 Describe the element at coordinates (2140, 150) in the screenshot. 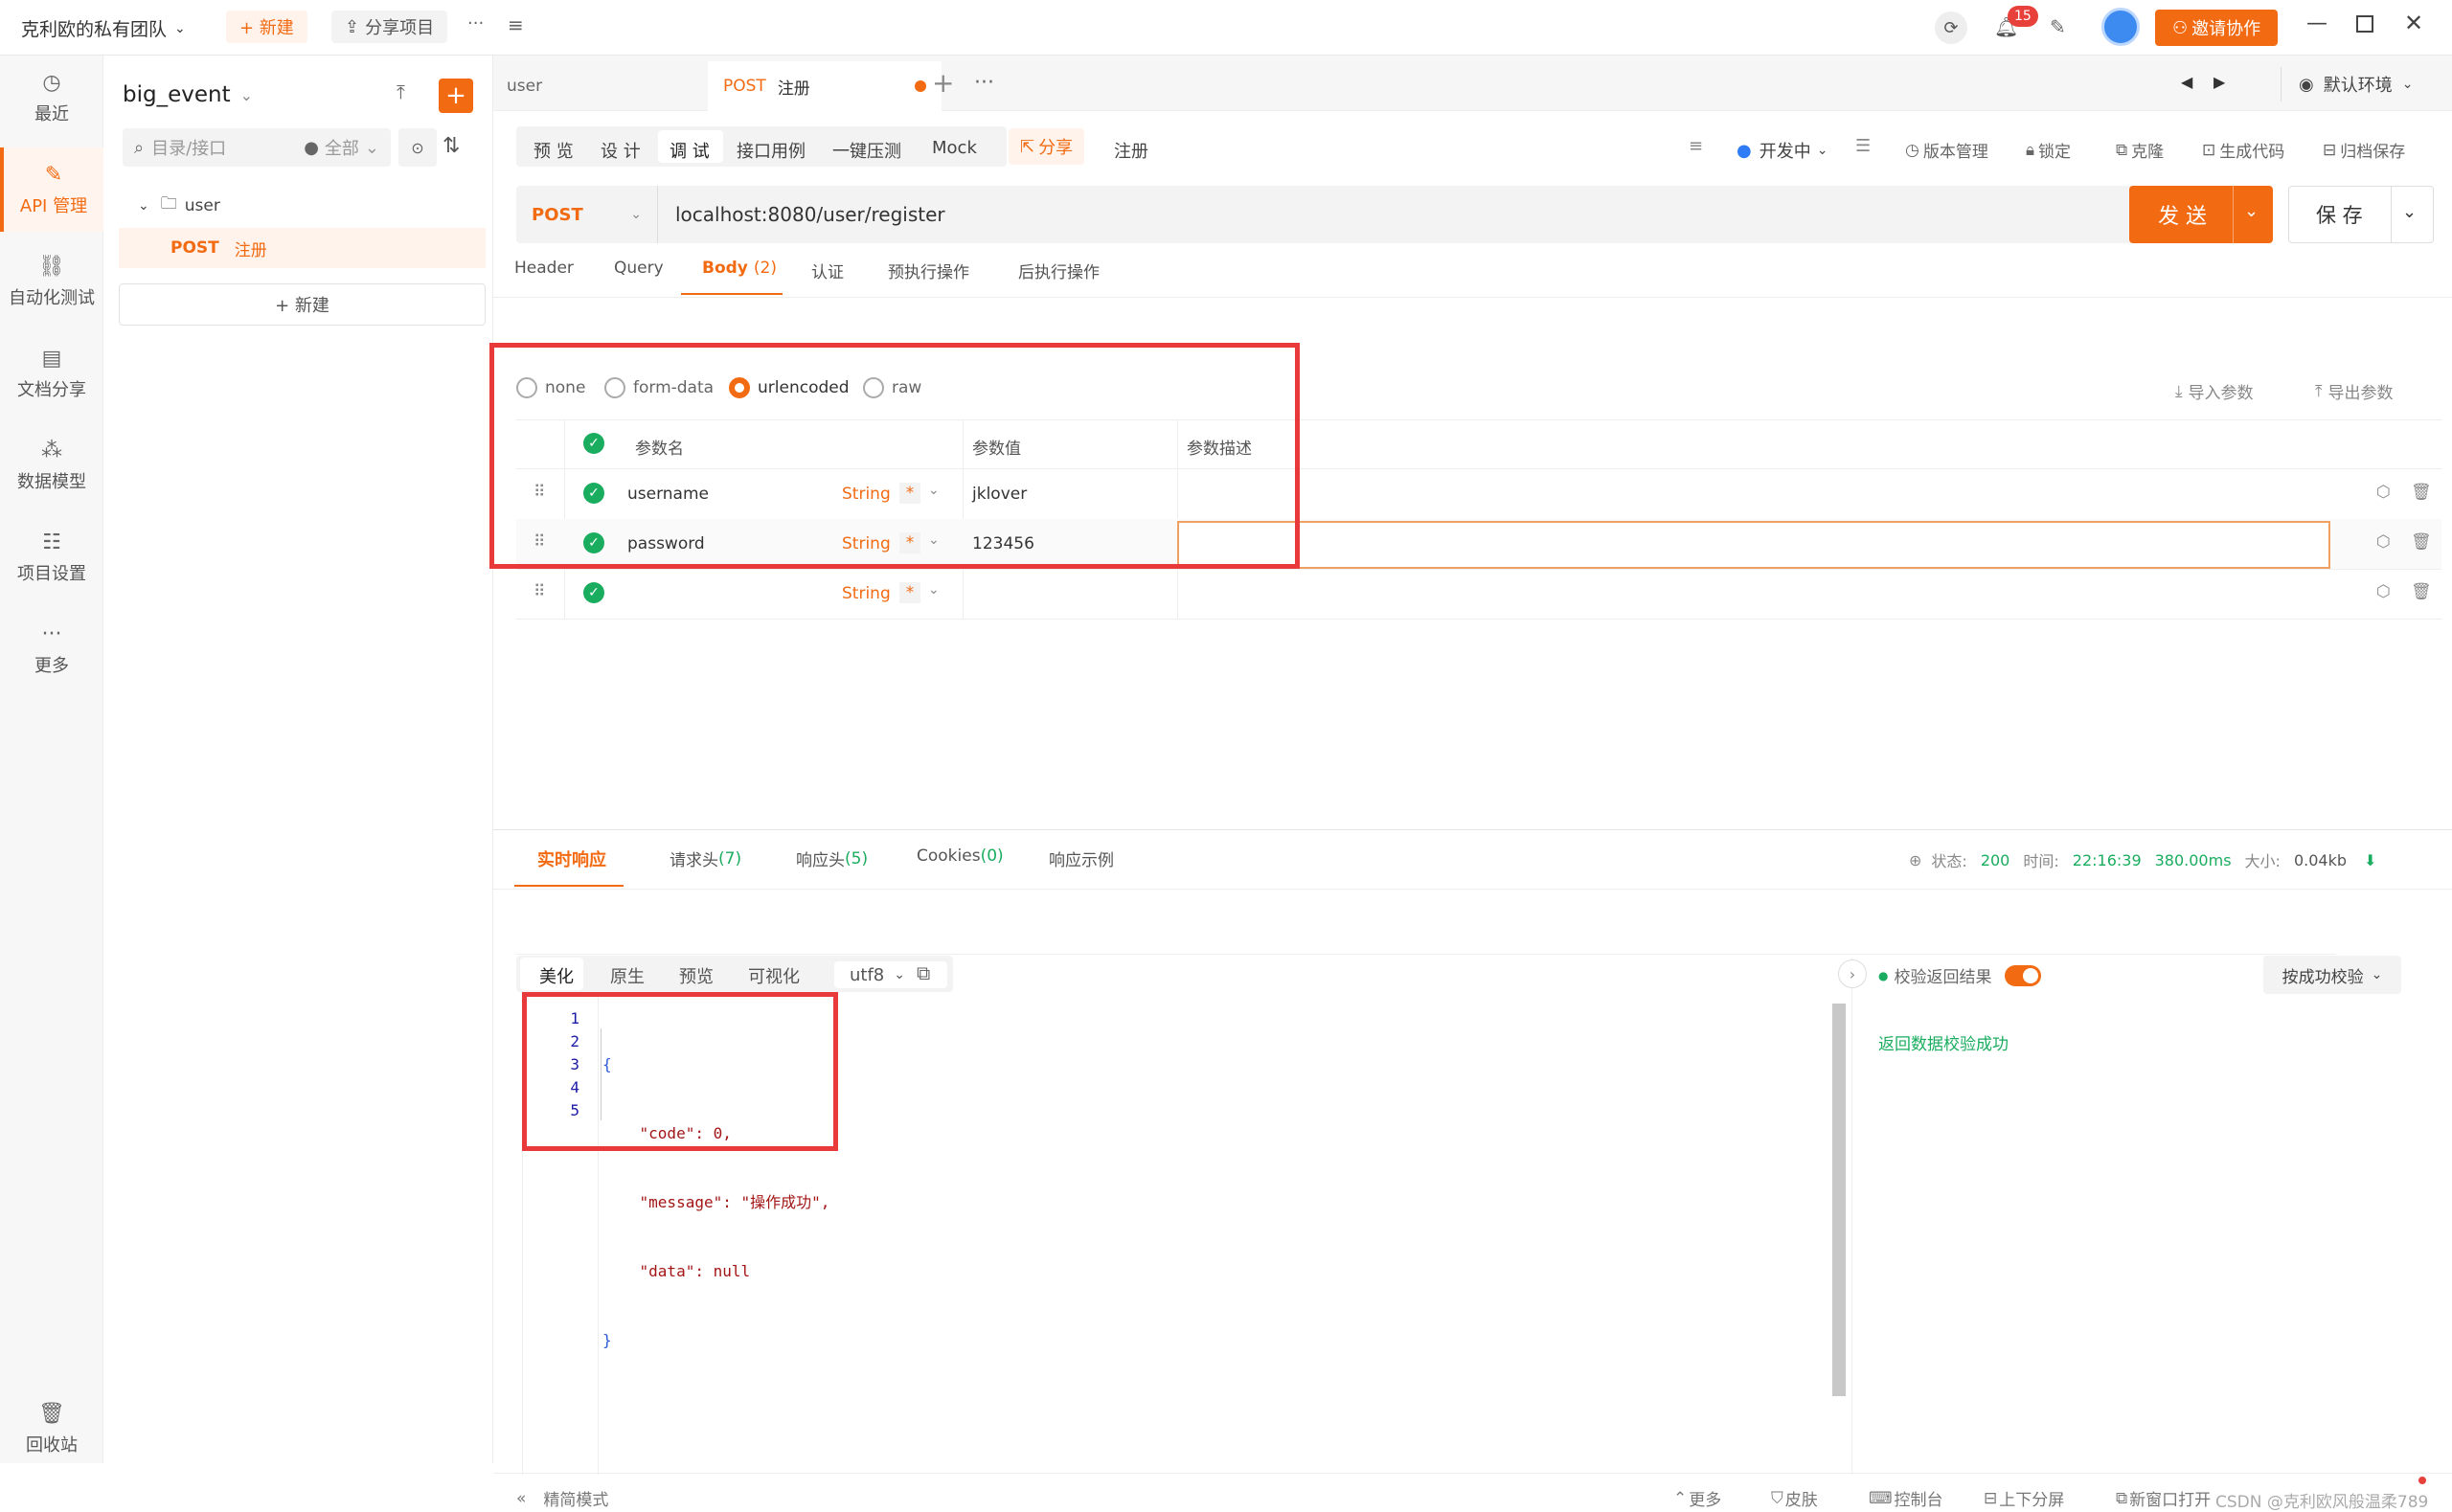

I see `clone-button: ⧉ 克隆` at that location.